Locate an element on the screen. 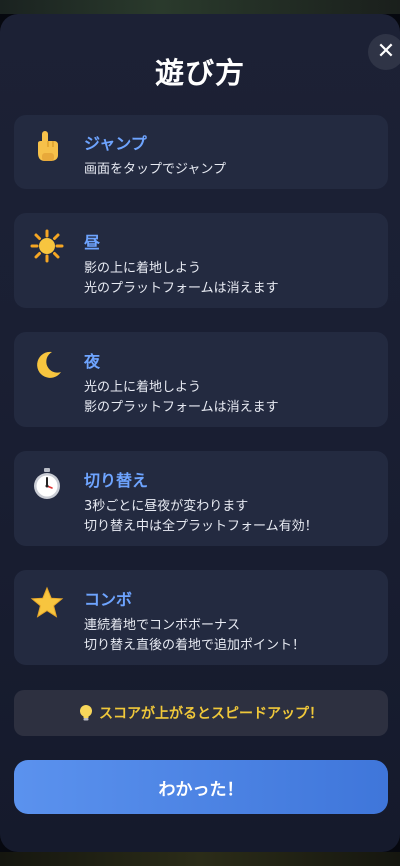  rule-title: ジャンプ is located at coordinates (115, 143).